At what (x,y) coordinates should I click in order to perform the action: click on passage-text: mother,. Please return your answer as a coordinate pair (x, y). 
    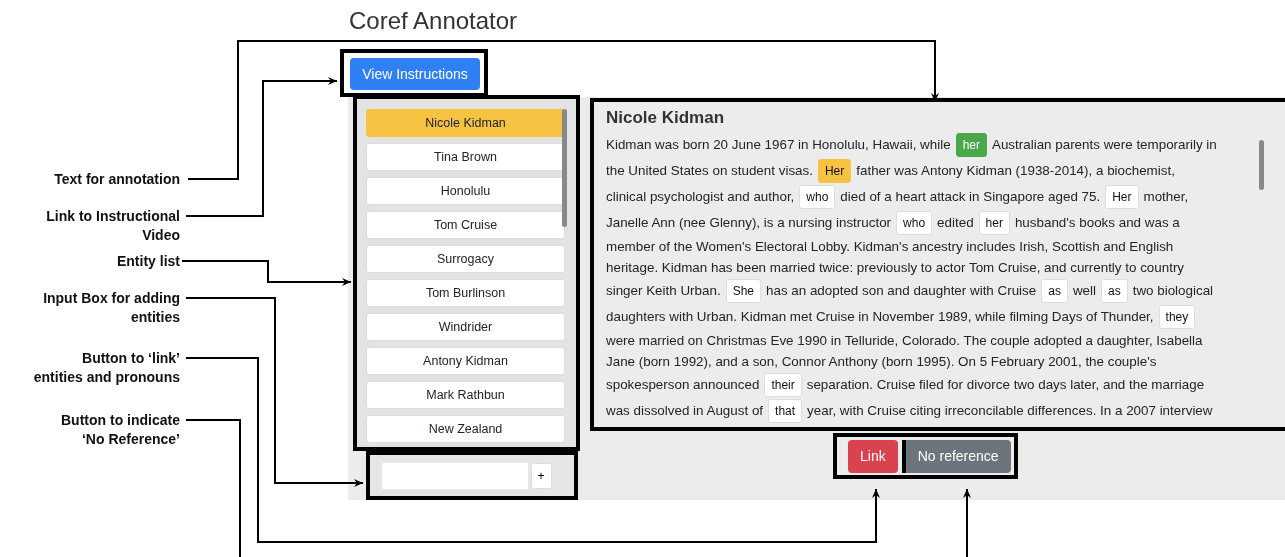
    Looking at the image, I should click on (1166, 197).